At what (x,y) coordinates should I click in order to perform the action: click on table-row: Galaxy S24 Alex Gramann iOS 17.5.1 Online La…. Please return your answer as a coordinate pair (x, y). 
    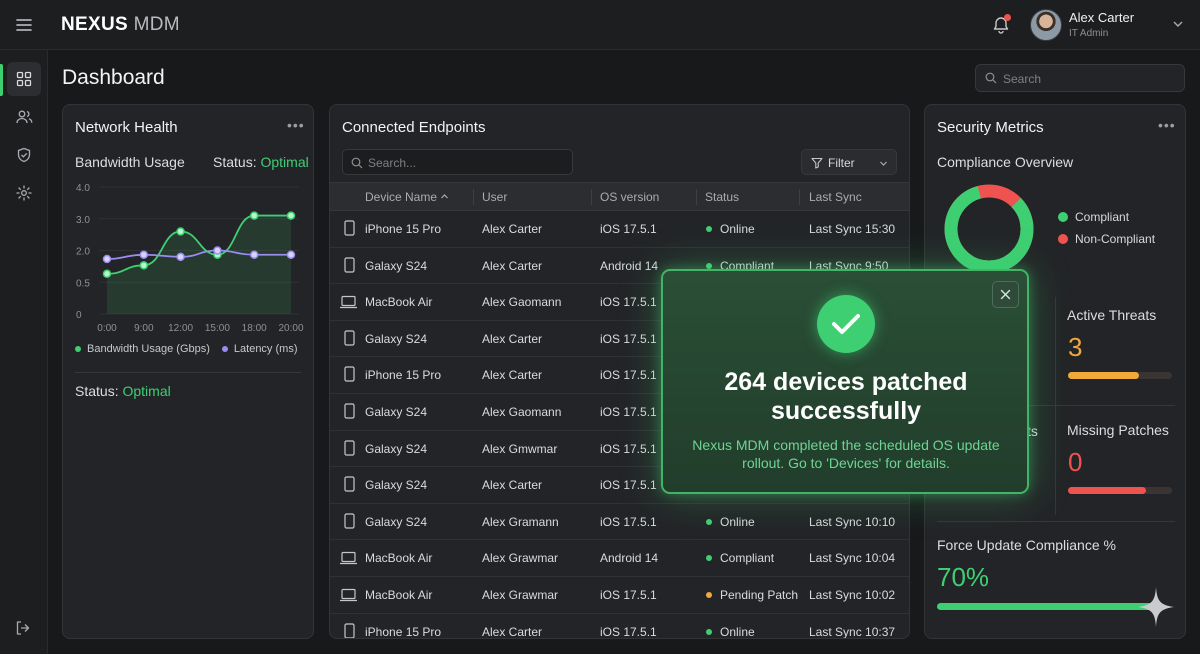
    Looking at the image, I should click on (619, 522).